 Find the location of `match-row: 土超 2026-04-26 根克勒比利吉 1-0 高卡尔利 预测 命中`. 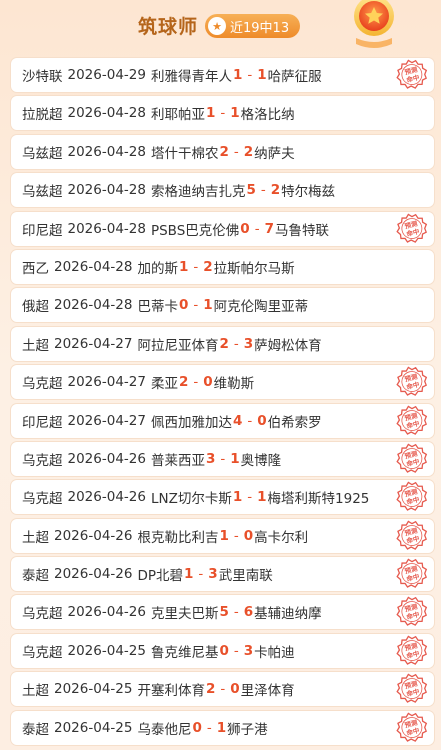

match-row: 土超 2026-04-26 根克勒比利吉 1-0 高卡尔利 预测 命中 is located at coordinates (222, 535).